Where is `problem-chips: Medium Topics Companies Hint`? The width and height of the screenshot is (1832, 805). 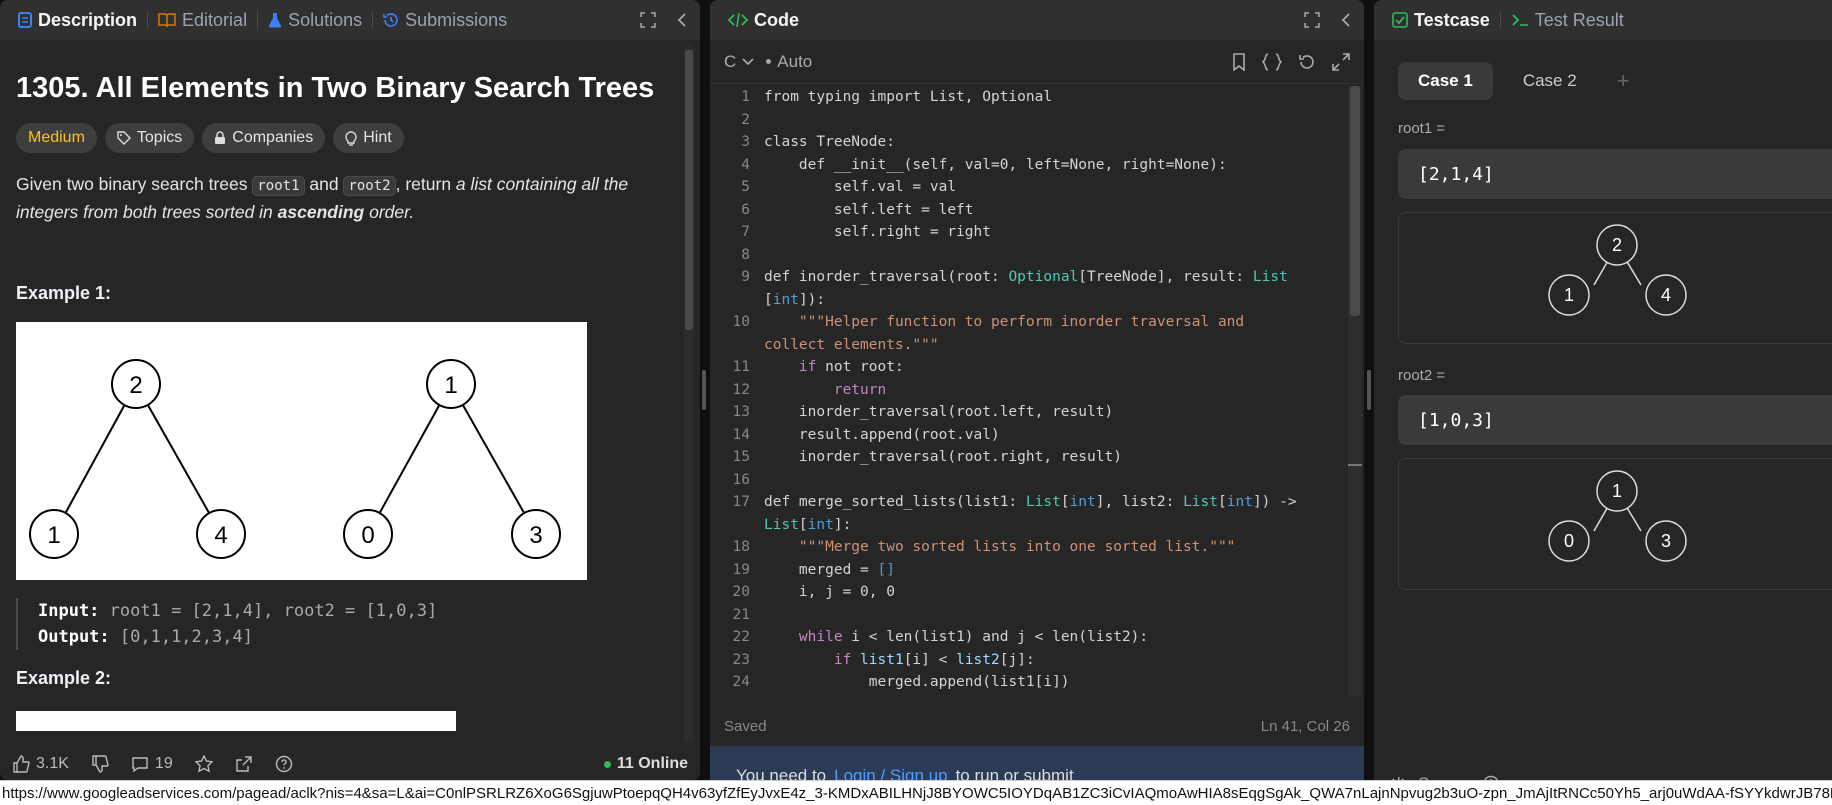
problem-chips: Medium Topics Companies Hint is located at coordinates (348, 138).